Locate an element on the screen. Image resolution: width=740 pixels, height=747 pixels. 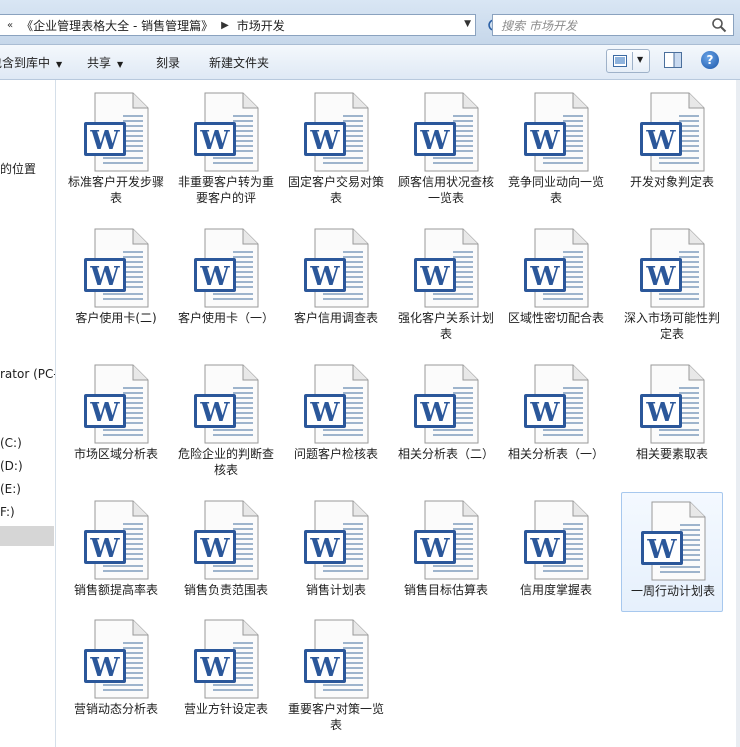
chevron-right-icon: ▶ is located at coordinates (225, 25).